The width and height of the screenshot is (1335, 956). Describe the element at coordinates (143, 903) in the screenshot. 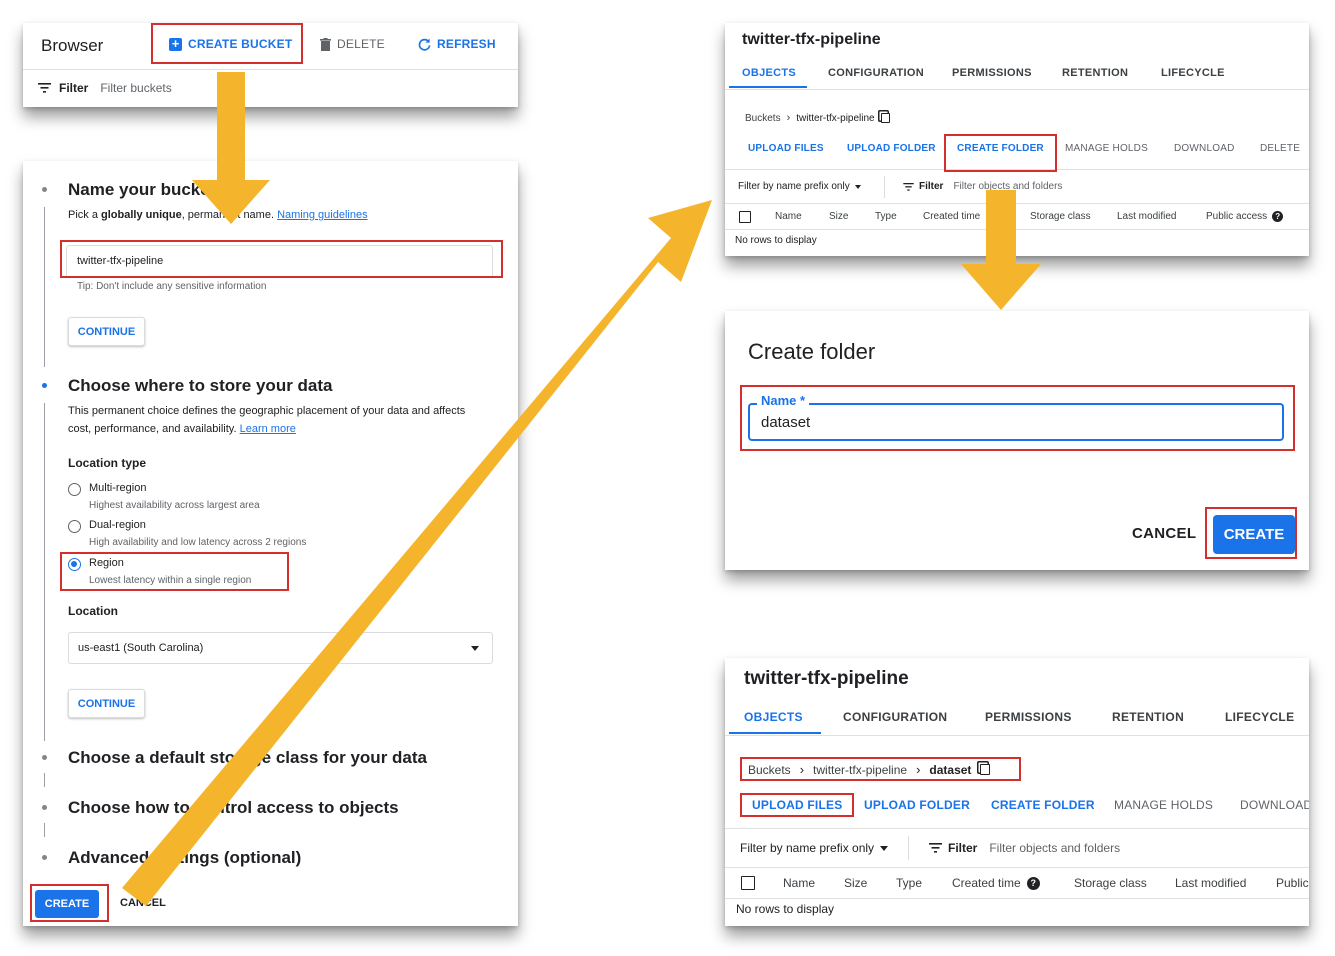

I see `wizard-cancel-button: CANCEL` at that location.